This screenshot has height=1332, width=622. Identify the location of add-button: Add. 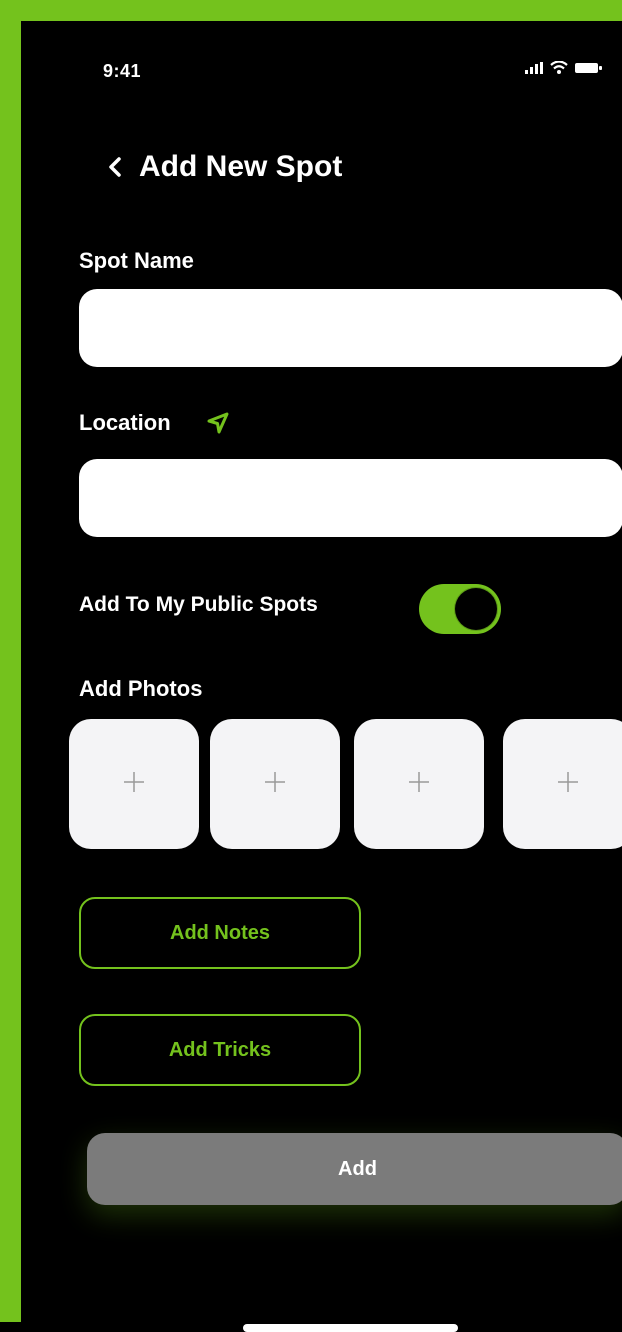
(354, 1169).